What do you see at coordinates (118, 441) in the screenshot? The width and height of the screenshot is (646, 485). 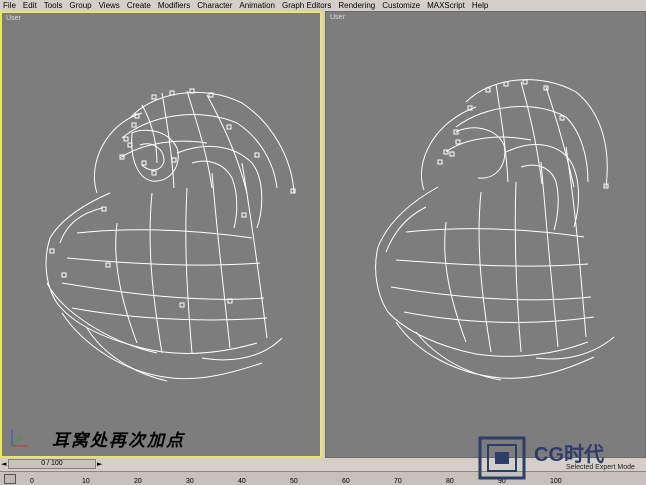 I see `caption-text: 耳窝处再次加点` at bounding box center [118, 441].